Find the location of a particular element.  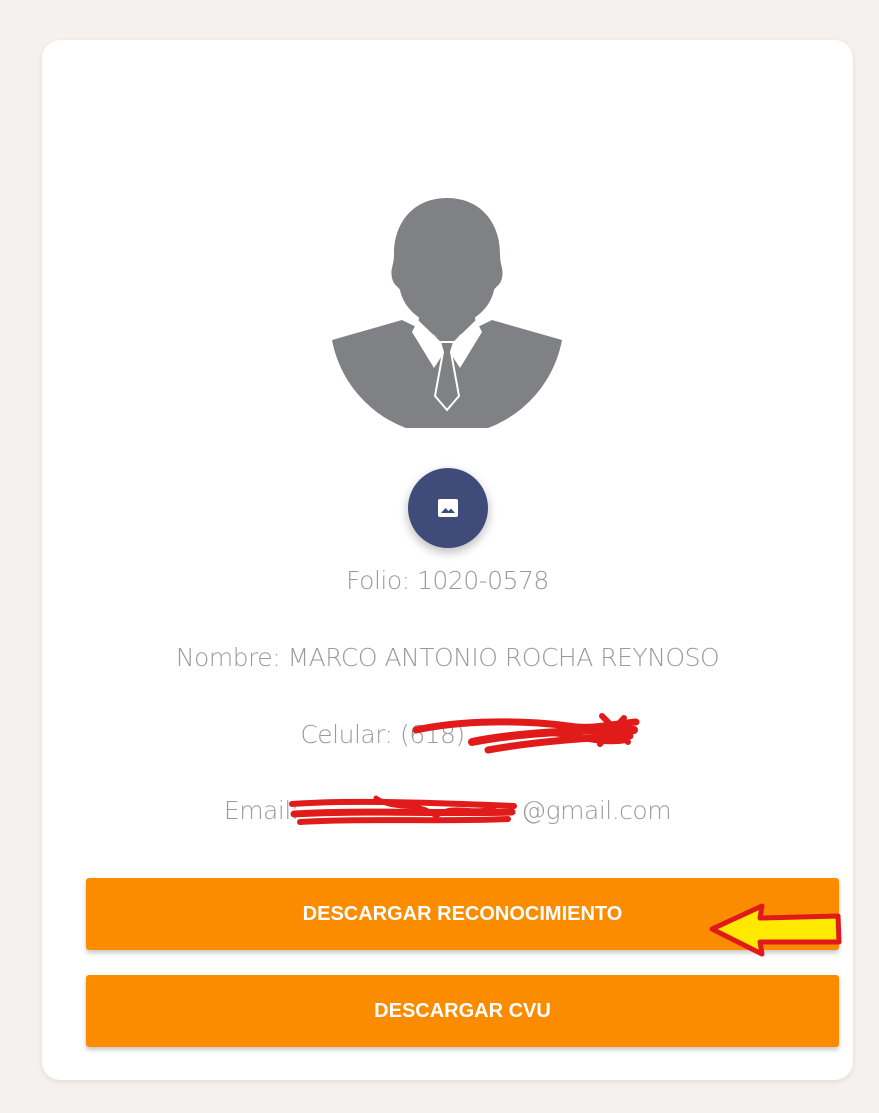

image-icon is located at coordinates (448, 508).